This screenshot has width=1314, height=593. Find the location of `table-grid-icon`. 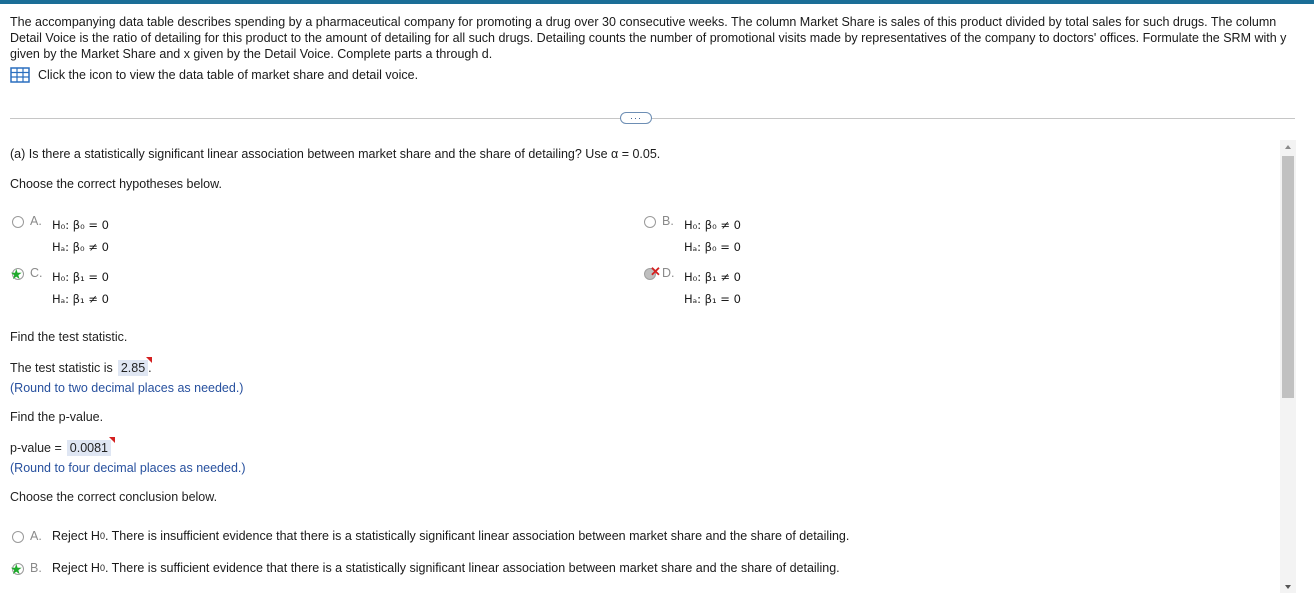

table-grid-icon is located at coordinates (20, 75).